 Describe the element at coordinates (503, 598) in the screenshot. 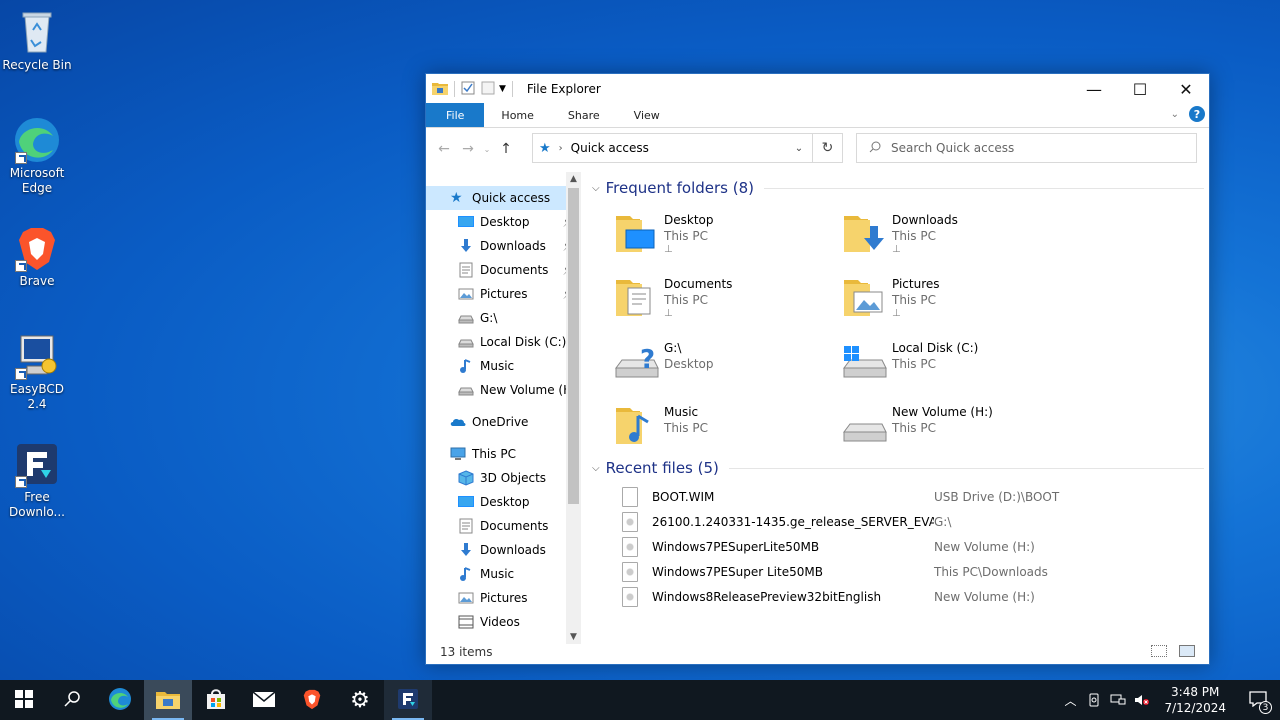

I see `nav-item-pc-5: Pictures` at that location.